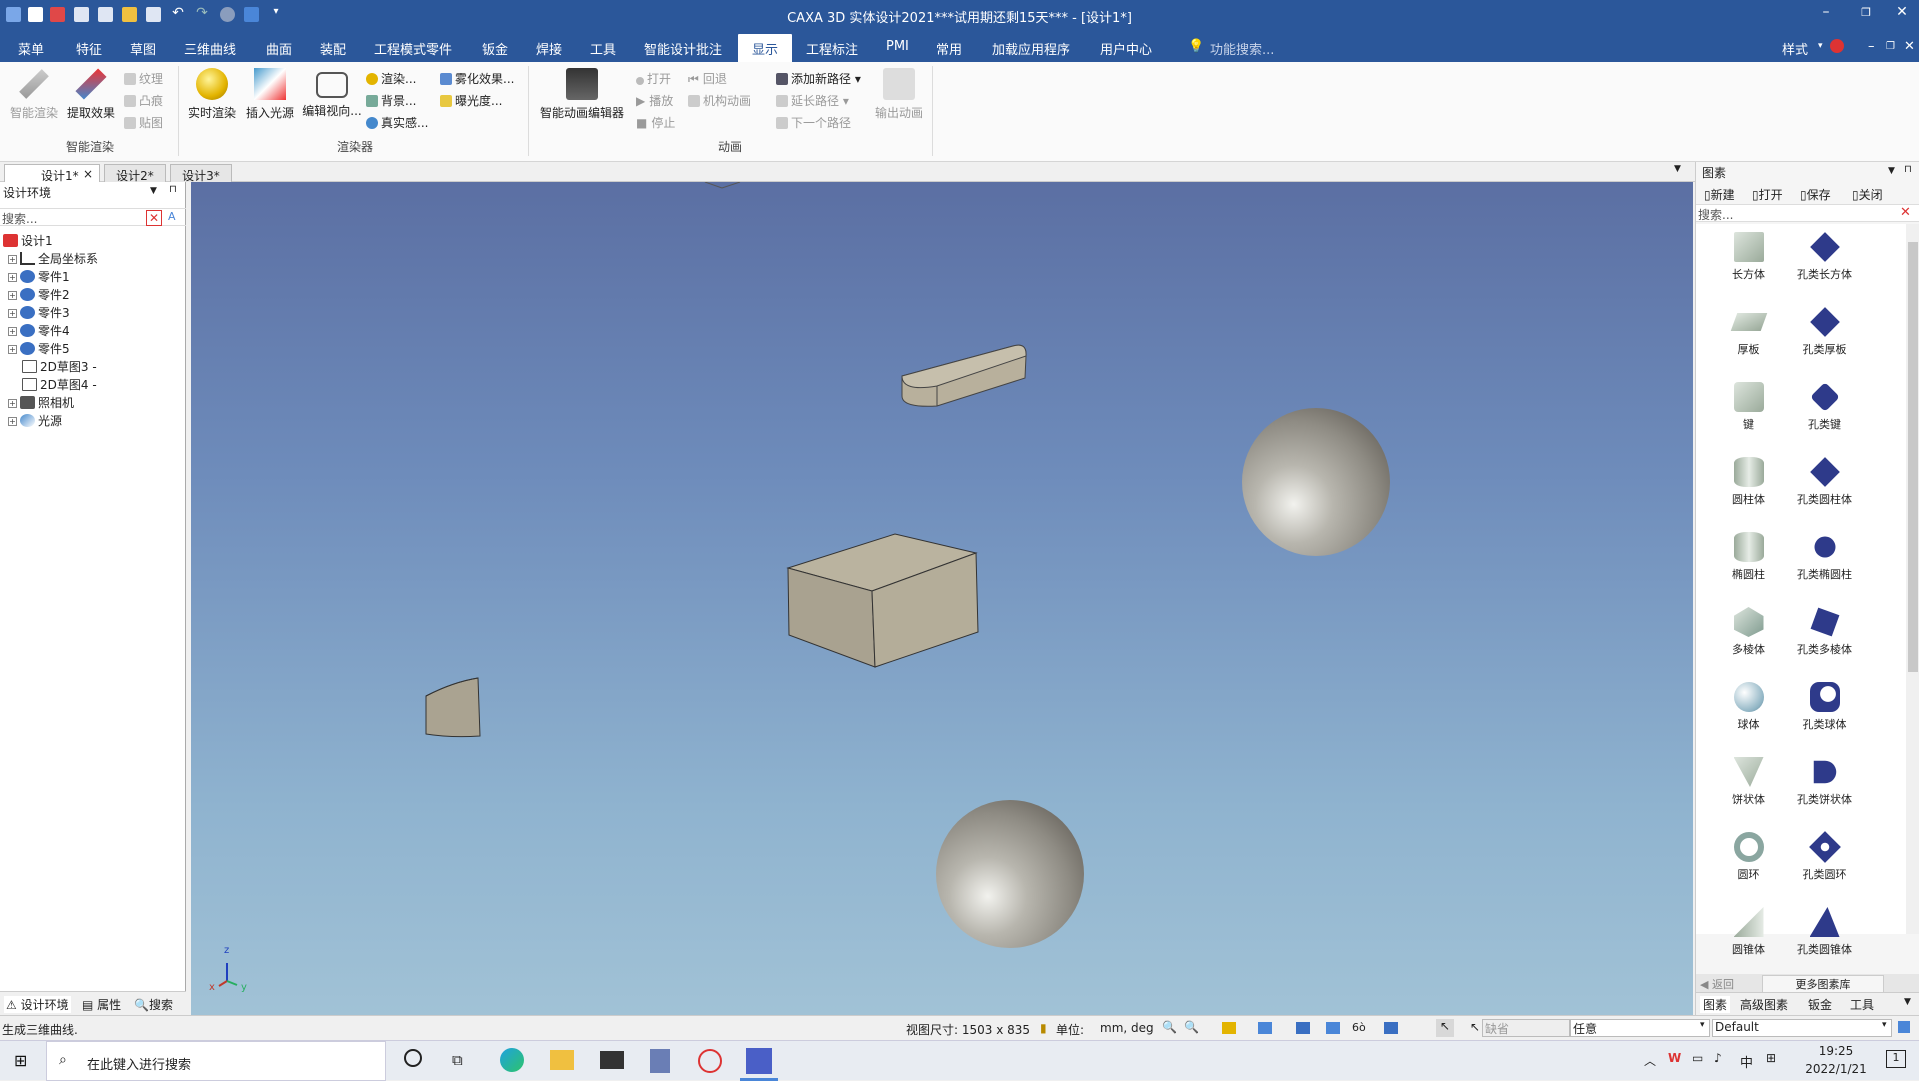 This screenshot has height=1081, width=1919. What do you see at coordinates (1902, 12) in the screenshot?
I see `close-icon: ✕` at bounding box center [1902, 12].